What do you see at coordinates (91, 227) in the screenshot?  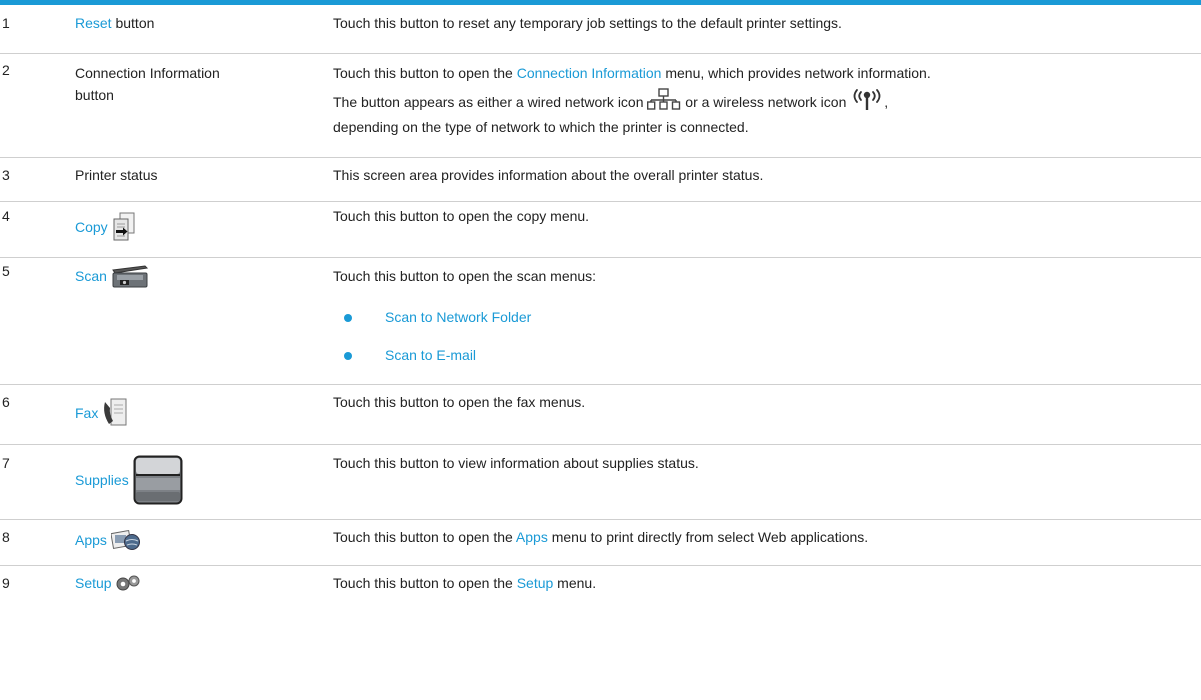 I see `copy-link: Copy` at bounding box center [91, 227].